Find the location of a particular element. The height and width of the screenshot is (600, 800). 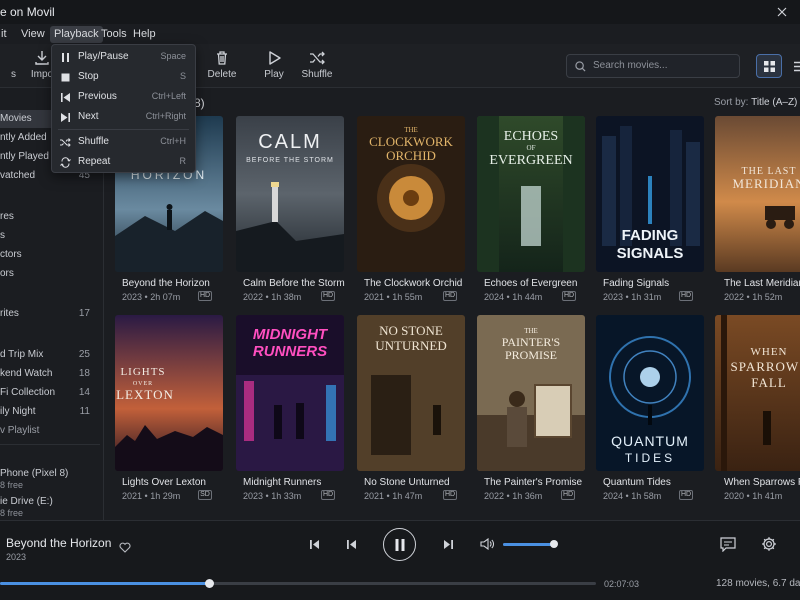

sidebar-item-label: Movies is located at coordinates (16, 118).